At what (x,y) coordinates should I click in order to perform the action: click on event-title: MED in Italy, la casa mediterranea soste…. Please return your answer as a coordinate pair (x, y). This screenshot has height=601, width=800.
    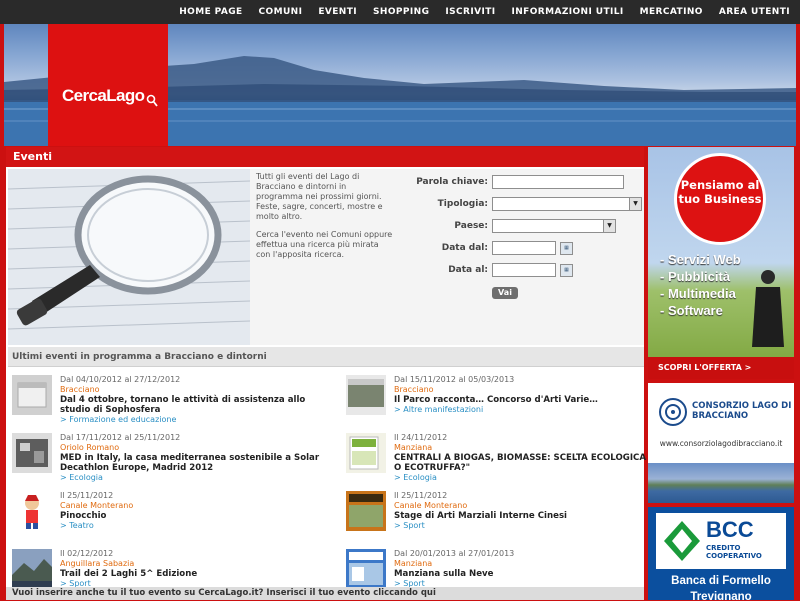
    Looking at the image, I should click on (191, 463).